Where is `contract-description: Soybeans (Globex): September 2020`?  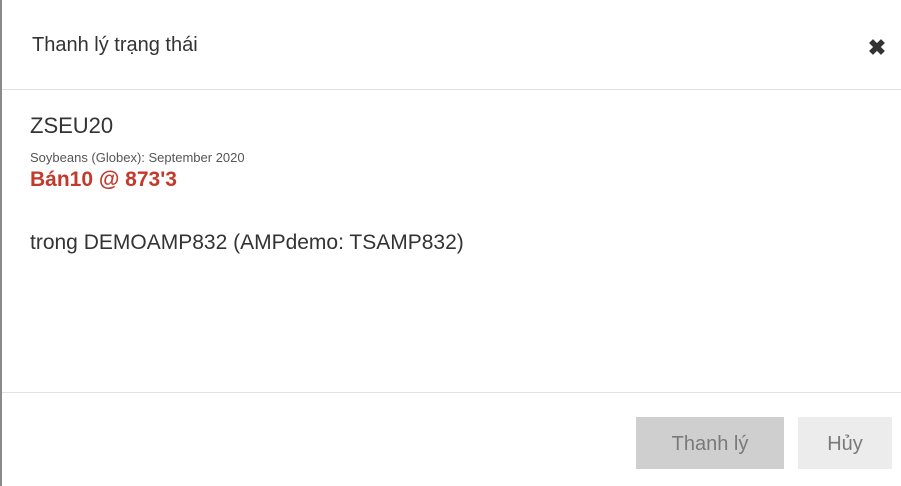
contract-description: Soybeans (Globex): September 2020 is located at coordinates (137, 157).